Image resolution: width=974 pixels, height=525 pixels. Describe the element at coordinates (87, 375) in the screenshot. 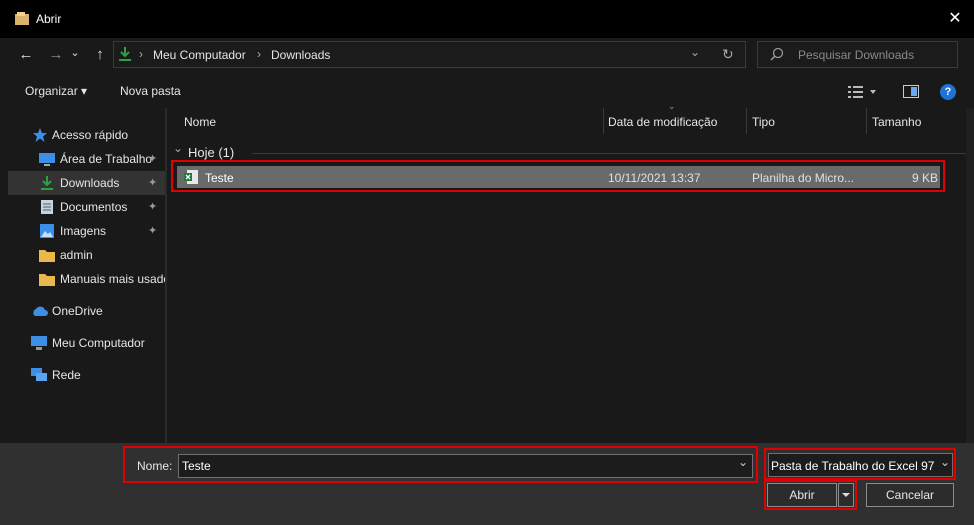

I see `sidebar-item-network: Rede` at that location.